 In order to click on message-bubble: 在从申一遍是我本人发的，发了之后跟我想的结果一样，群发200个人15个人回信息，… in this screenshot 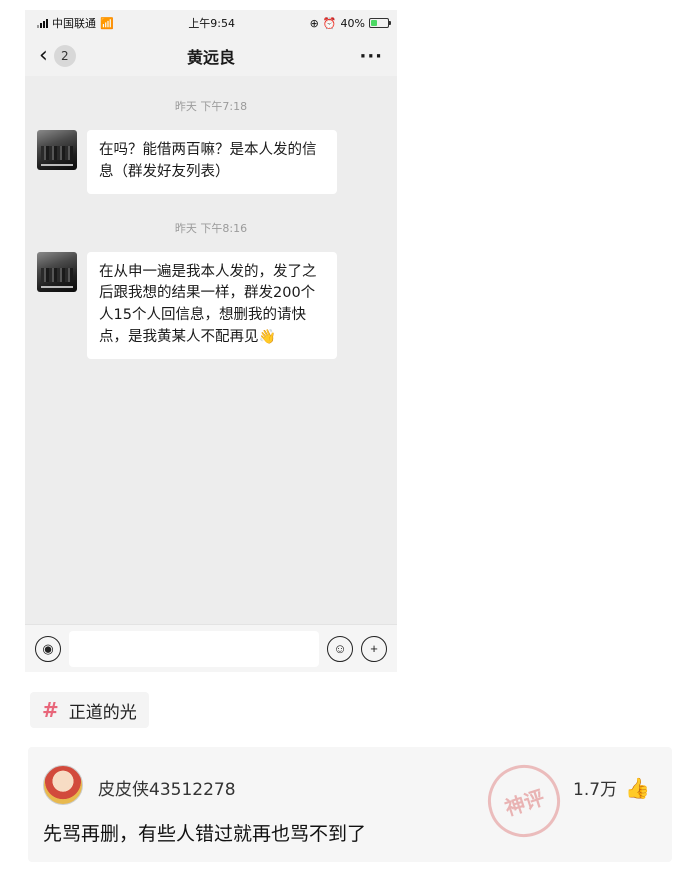, I will do `click(212, 305)`.